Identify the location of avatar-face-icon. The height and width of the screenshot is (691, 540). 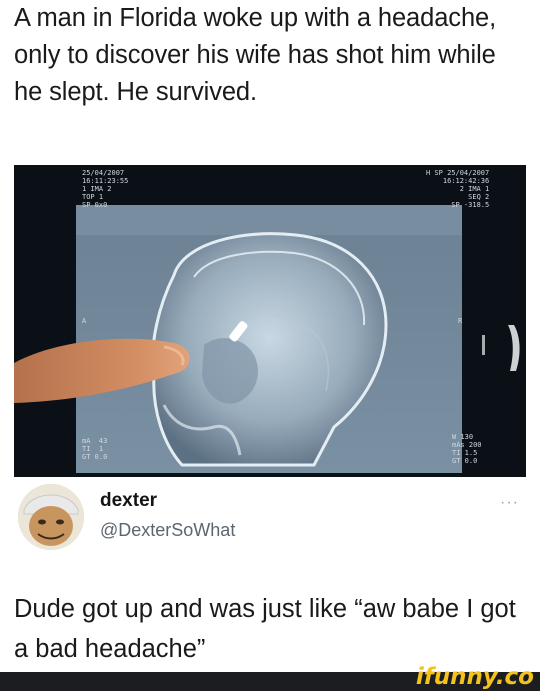
(51, 517).